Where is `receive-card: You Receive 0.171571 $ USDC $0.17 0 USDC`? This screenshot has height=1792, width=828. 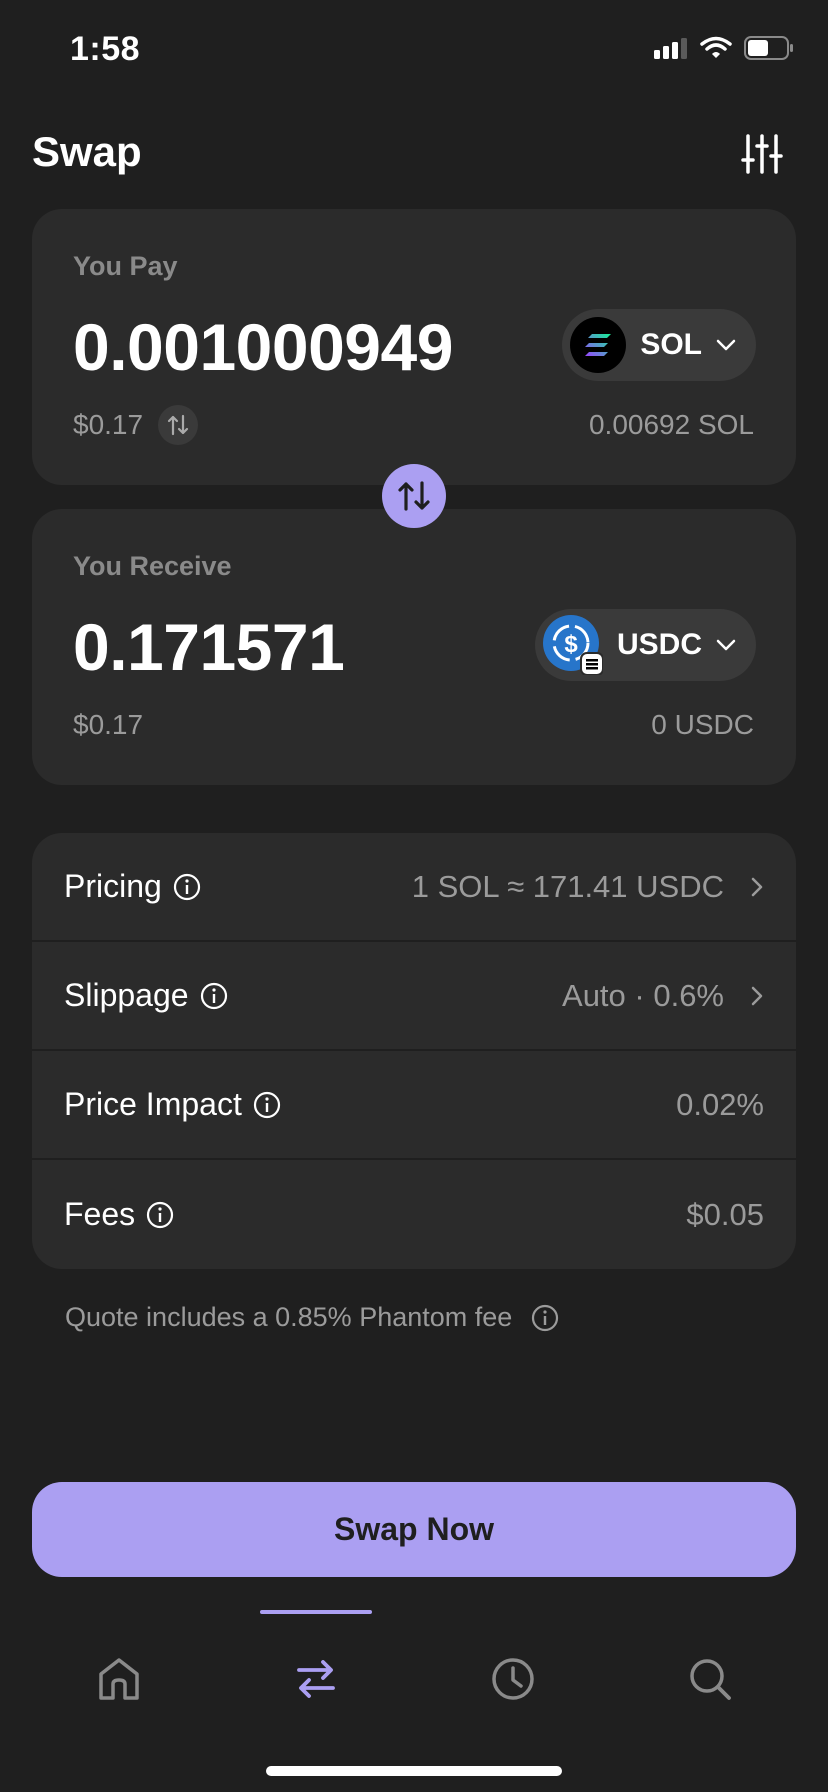
receive-card: You Receive 0.171571 $ USDC $0.17 0 USDC is located at coordinates (414, 647).